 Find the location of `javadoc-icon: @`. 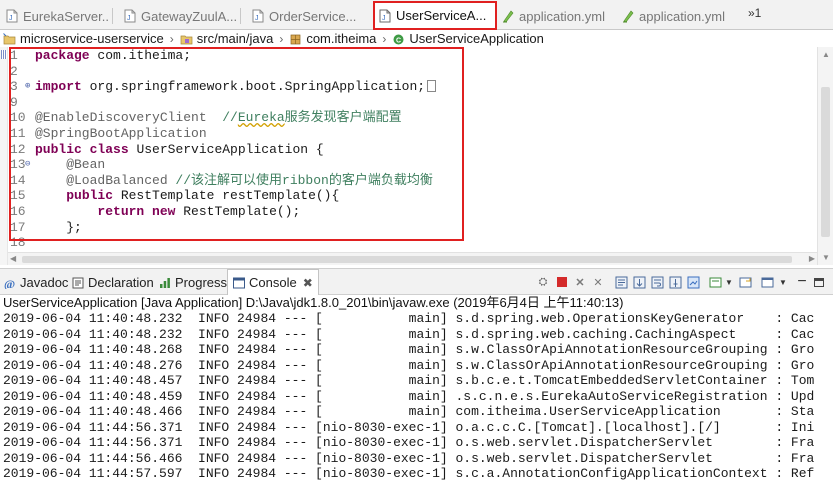

javadoc-icon: @ is located at coordinates (9, 283).